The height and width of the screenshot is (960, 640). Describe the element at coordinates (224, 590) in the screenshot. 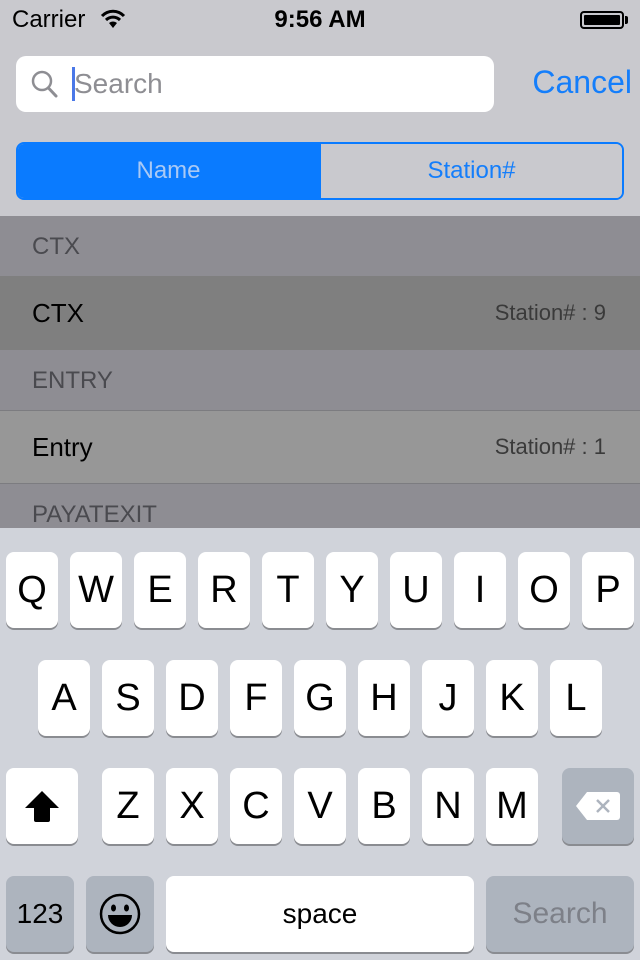

I see `key-r: R` at that location.